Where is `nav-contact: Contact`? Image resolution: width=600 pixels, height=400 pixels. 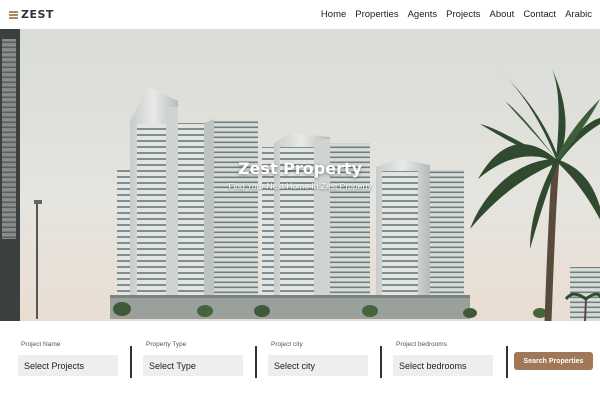
nav-contact: Contact is located at coordinates (539, 14).